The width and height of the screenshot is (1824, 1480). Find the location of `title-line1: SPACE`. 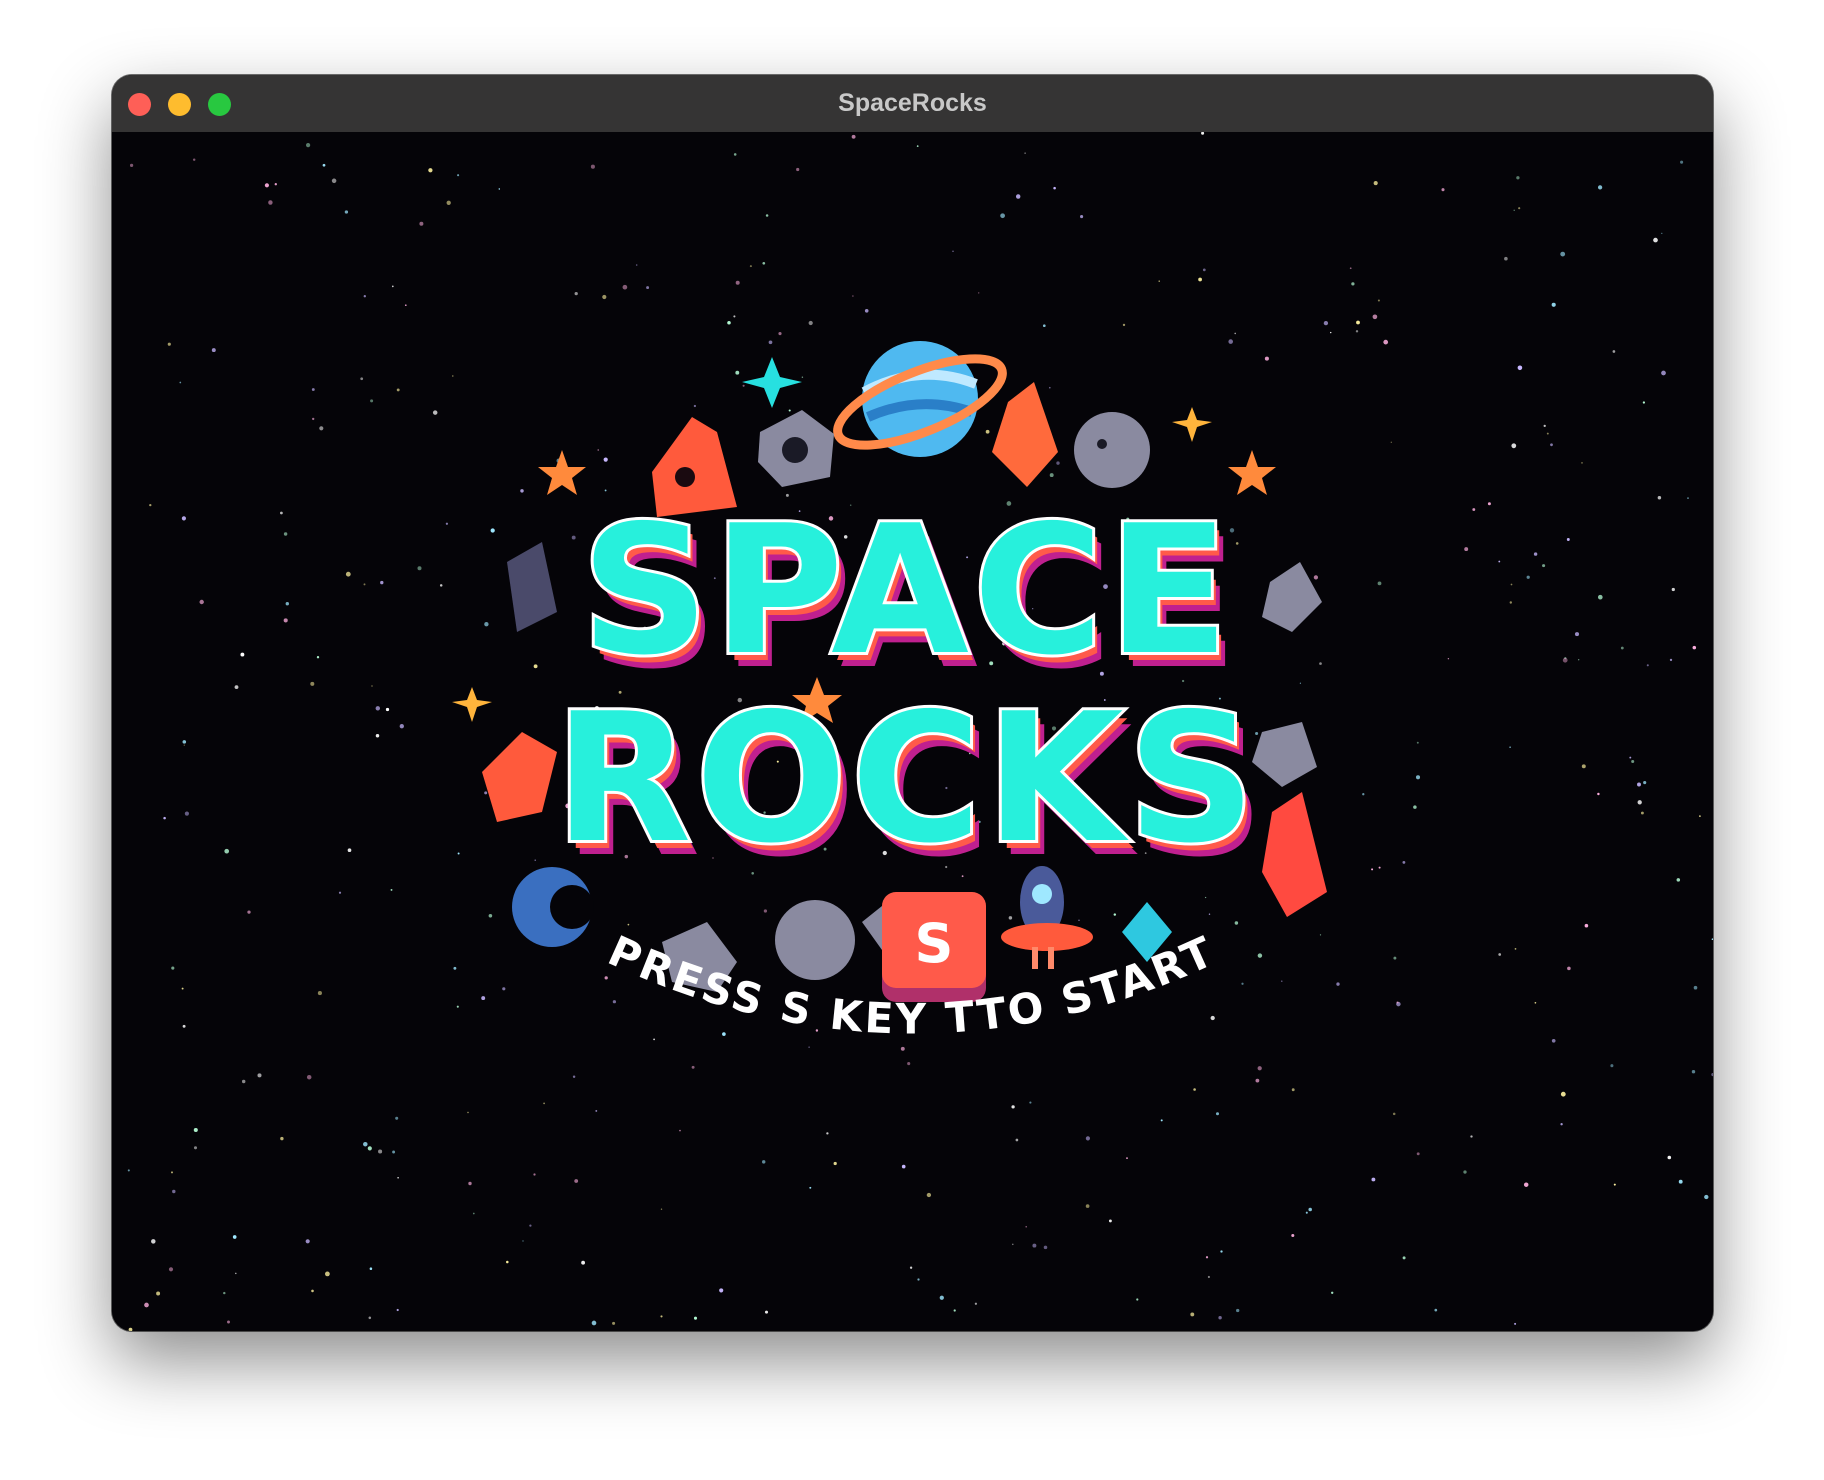

title-line1: SPACE is located at coordinates (907, 590).